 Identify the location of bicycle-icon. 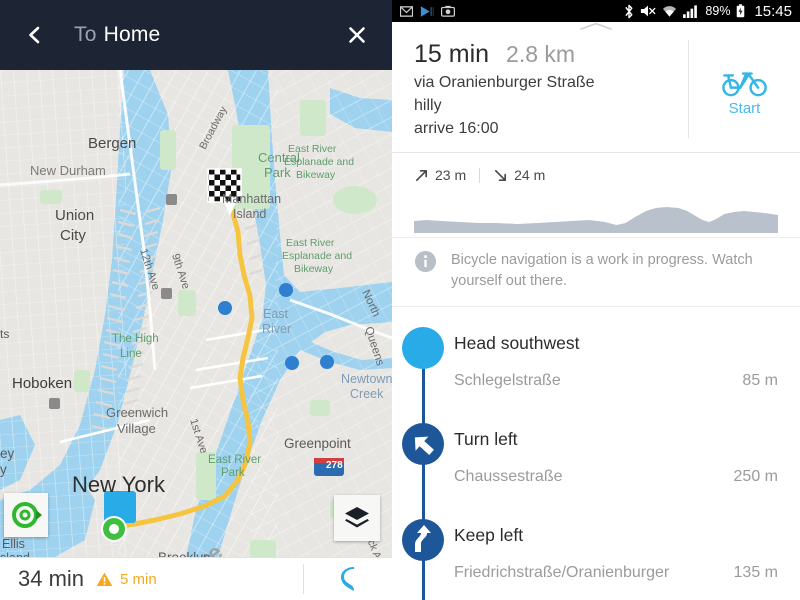
(744, 84).